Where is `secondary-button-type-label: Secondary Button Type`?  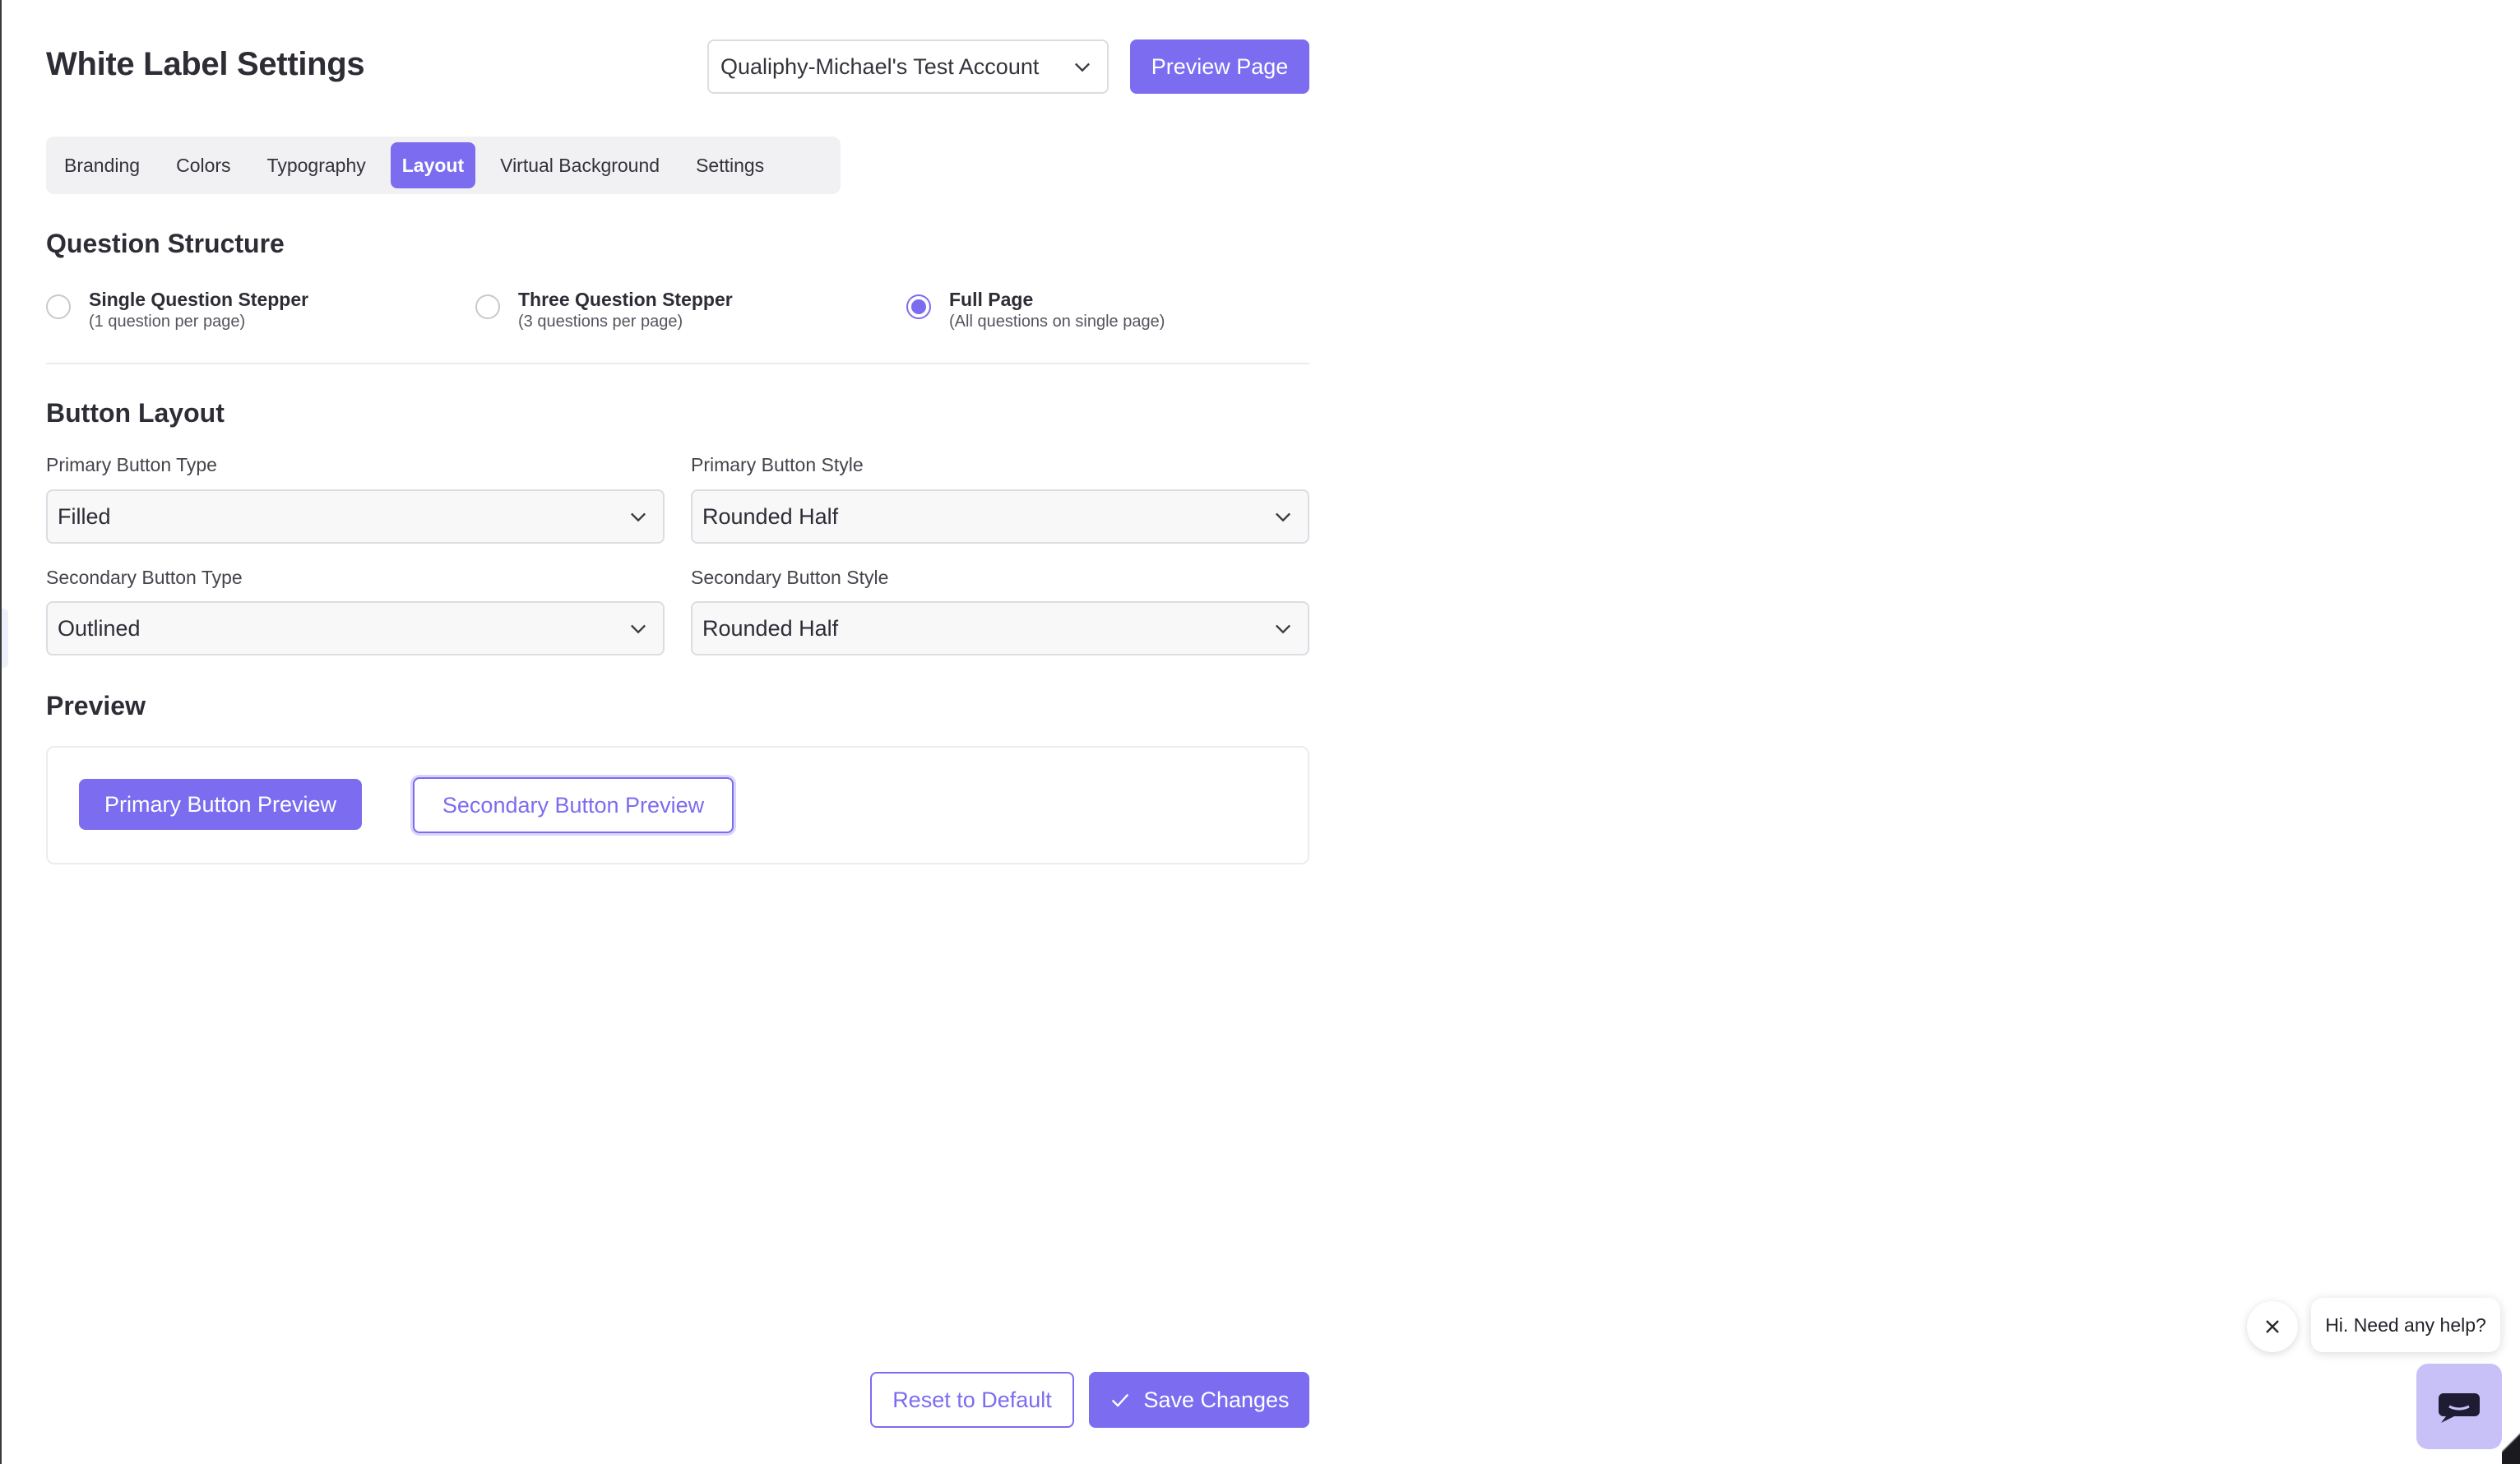 secondary-button-type-label: Secondary Button Type is located at coordinates (144, 577).